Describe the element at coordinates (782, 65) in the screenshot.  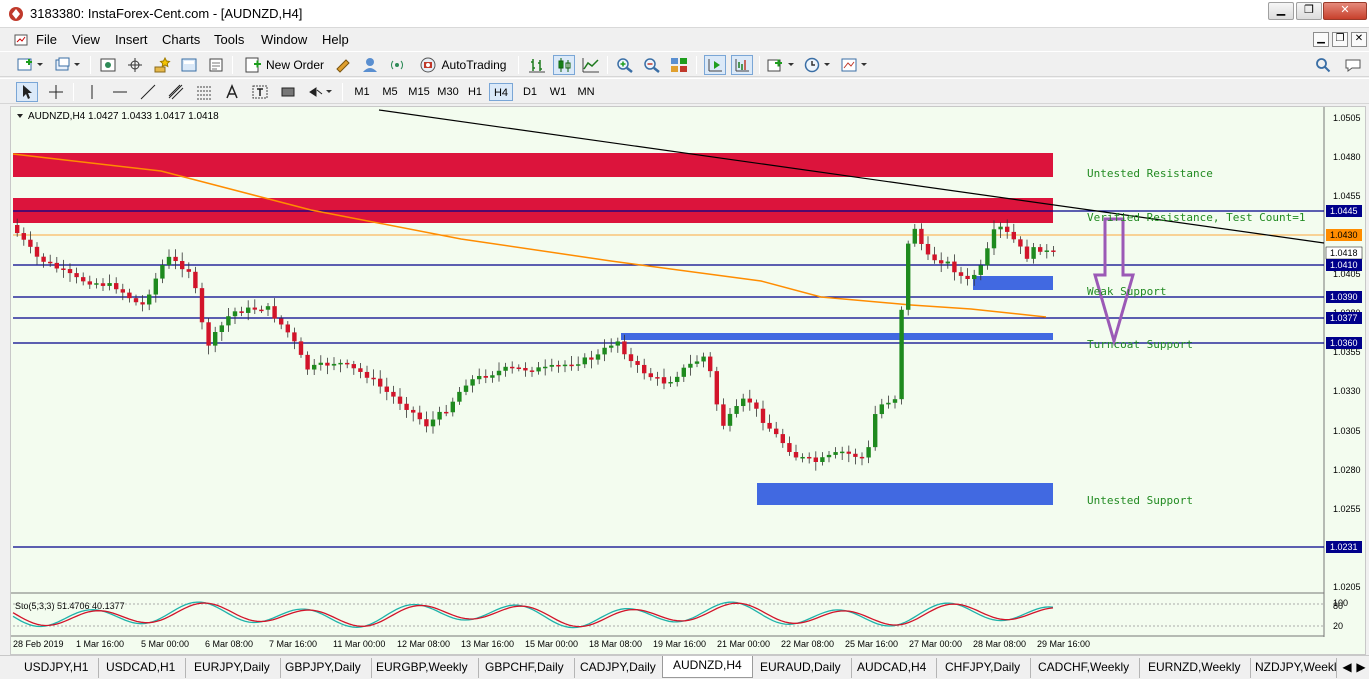
I see `indicators-button` at that location.